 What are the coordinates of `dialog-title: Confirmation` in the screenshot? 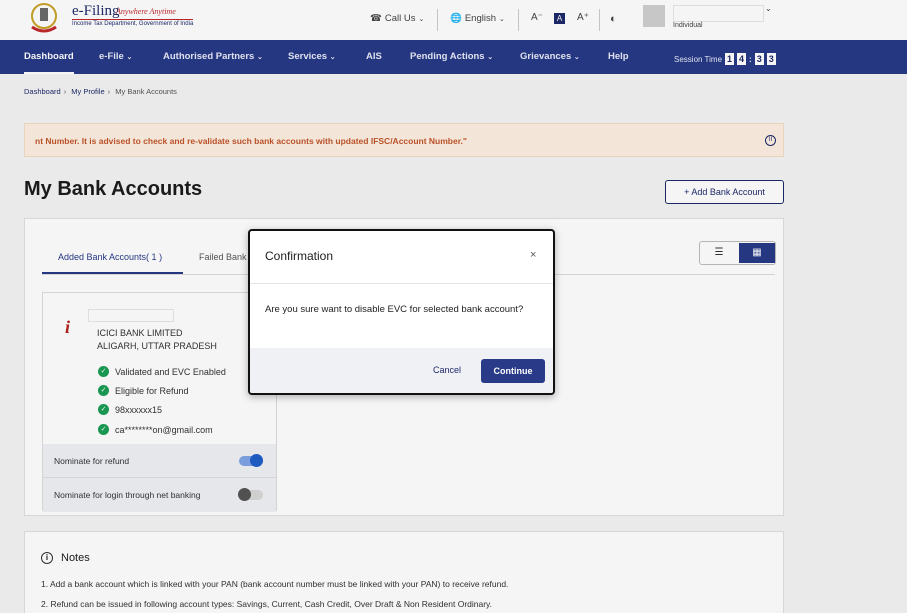 It's located at (299, 256).